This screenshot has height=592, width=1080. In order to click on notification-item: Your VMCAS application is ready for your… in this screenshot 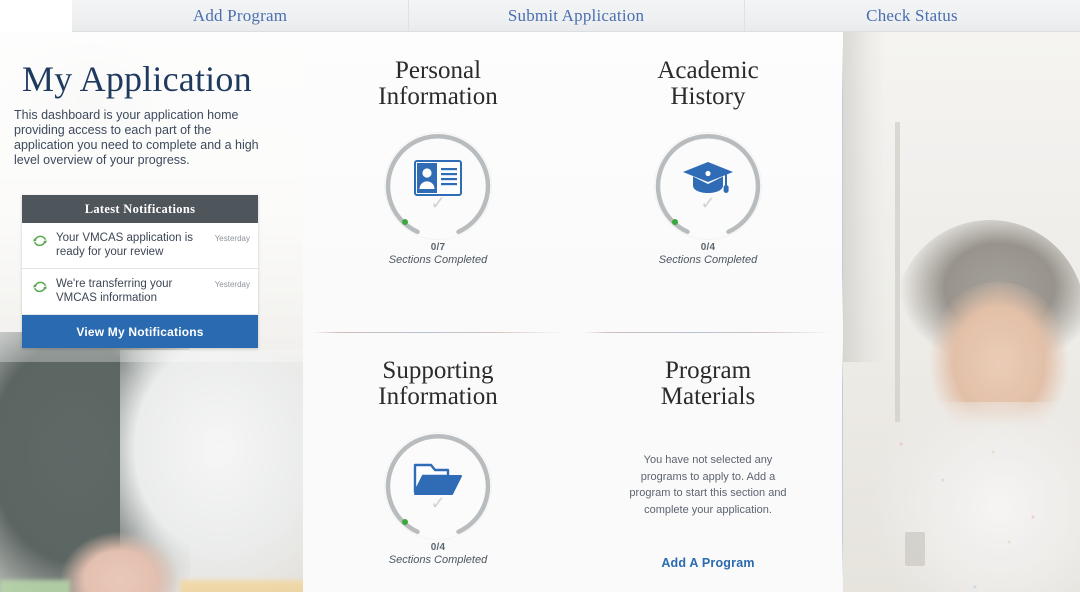, I will do `click(140, 246)`.